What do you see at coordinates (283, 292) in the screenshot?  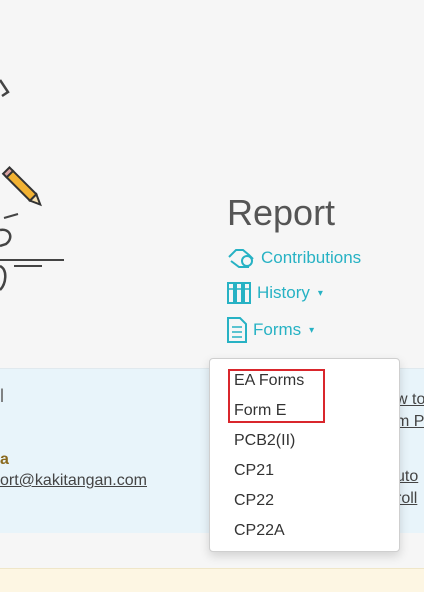 I see `history-label: History` at bounding box center [283, 292].